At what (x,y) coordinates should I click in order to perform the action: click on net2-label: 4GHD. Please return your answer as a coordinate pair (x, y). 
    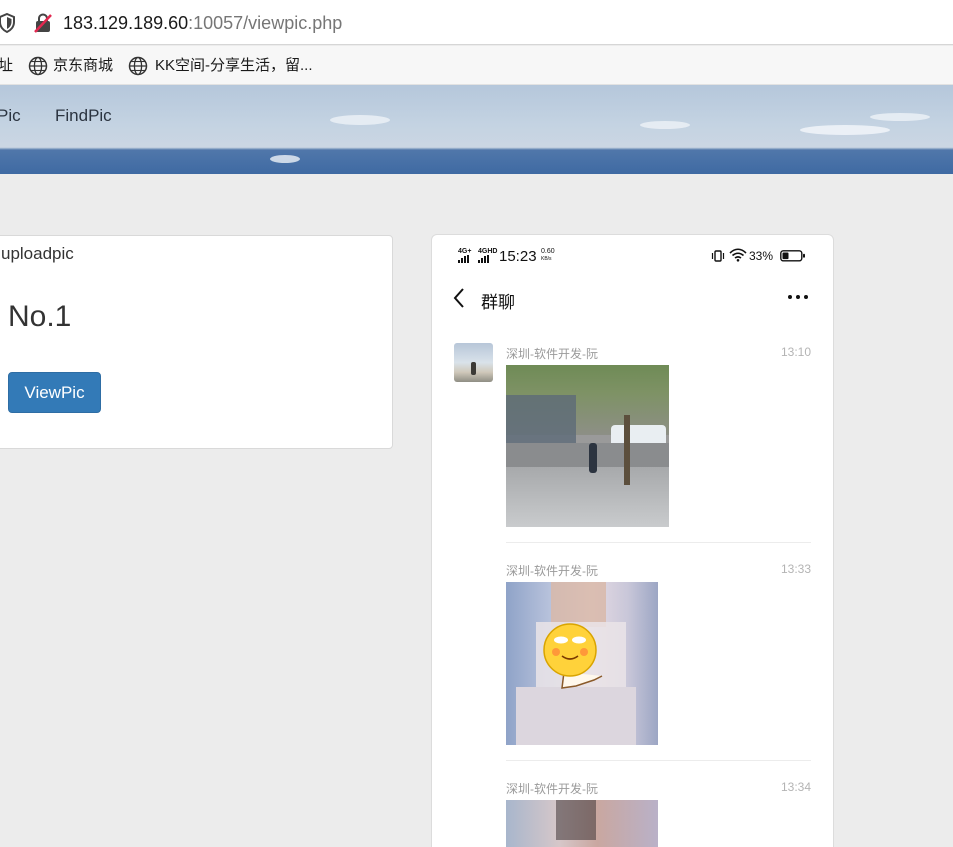
    Looking at the image, I should click on (488, 251).